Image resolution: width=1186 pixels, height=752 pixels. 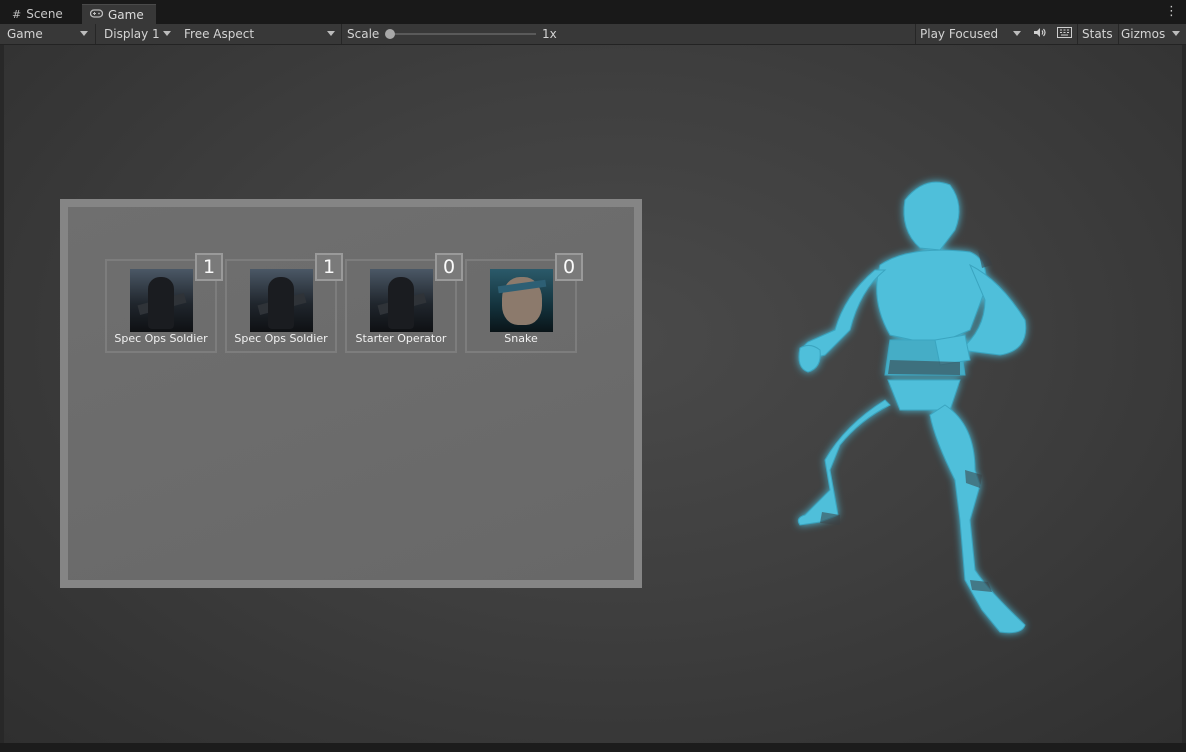 I want to click on view-mode-dropdown: Game, so click(x=47, y=34).